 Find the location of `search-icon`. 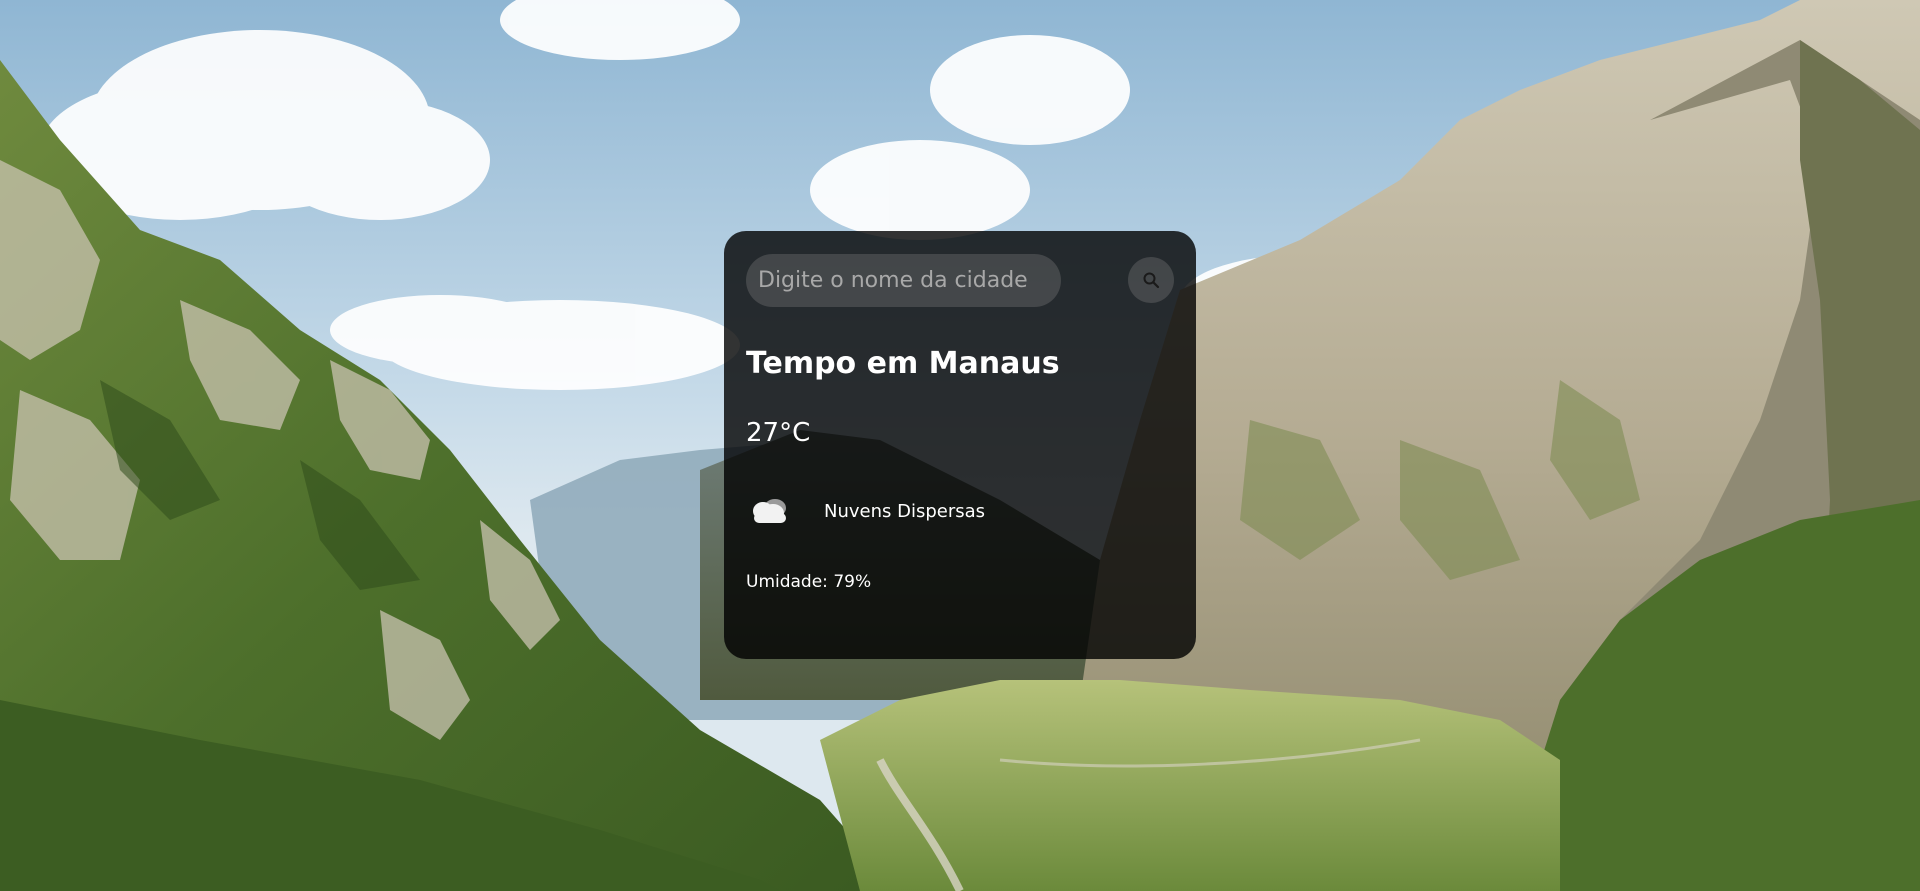

search-icon is located at coordinates (1151, 280).